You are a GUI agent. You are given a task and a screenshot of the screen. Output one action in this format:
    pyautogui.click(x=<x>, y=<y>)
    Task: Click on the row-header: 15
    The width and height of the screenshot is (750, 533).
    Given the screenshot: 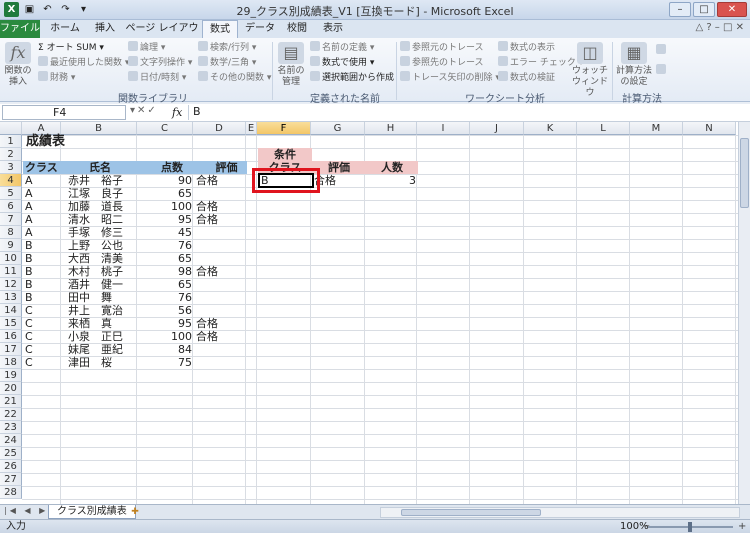 What is the action you would take?
    pyautogui.click(x=11, y=323)
    